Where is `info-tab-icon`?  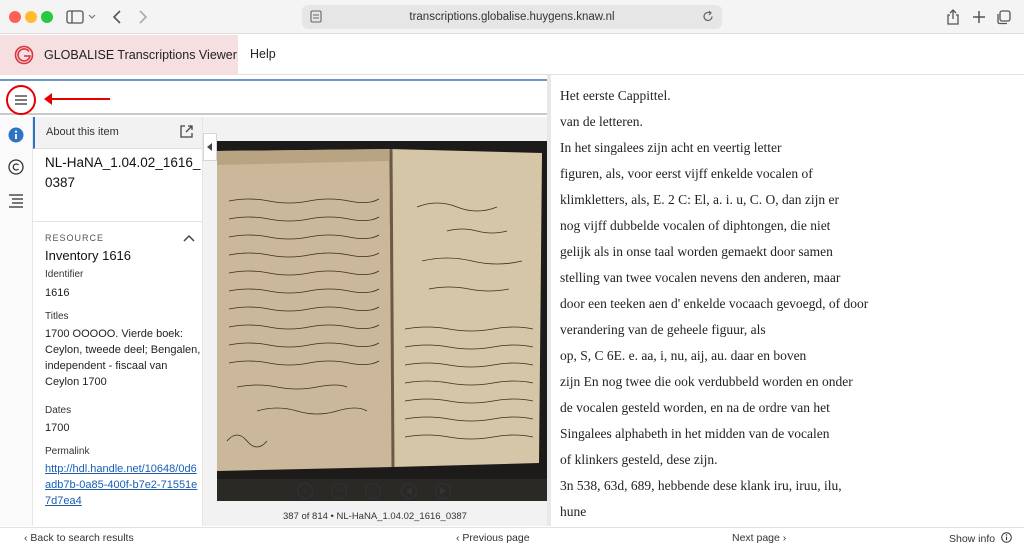 info-tab-icon is located at coordinates (16, 135).